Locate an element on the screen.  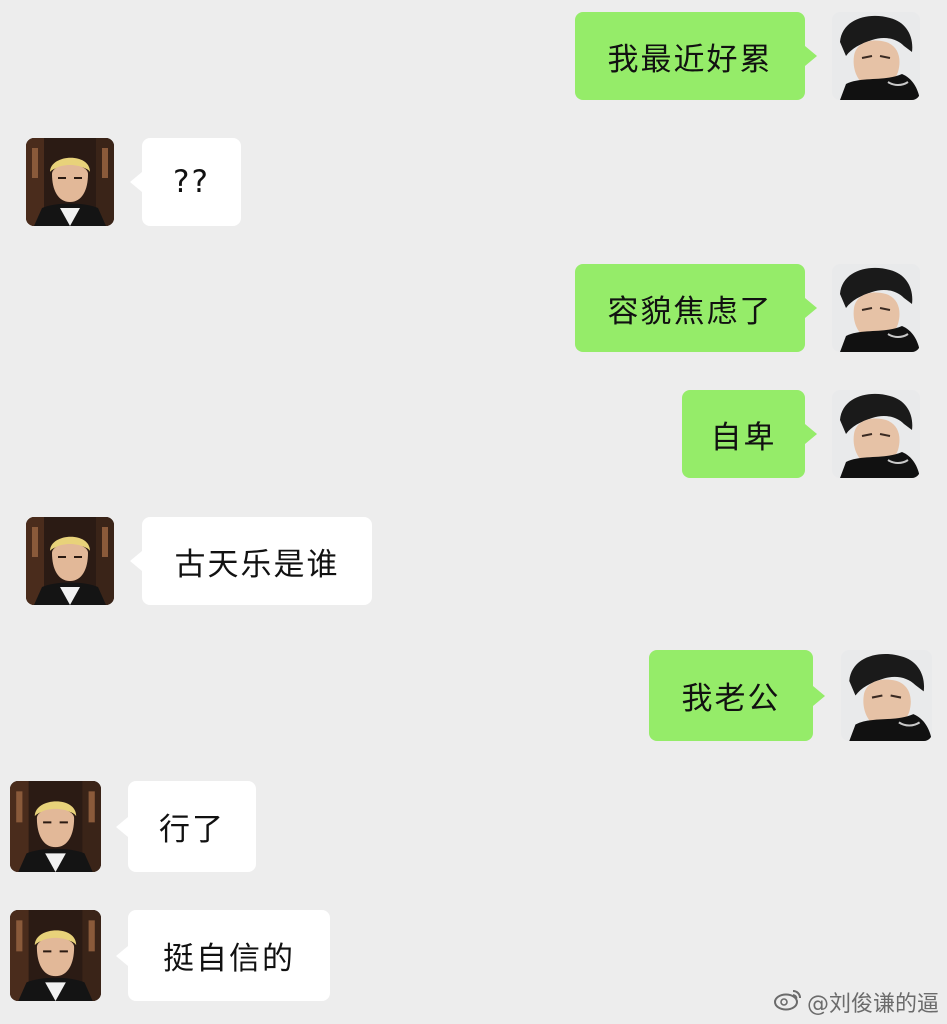
message-text: 我老公 is located at coordinates (731, 699).